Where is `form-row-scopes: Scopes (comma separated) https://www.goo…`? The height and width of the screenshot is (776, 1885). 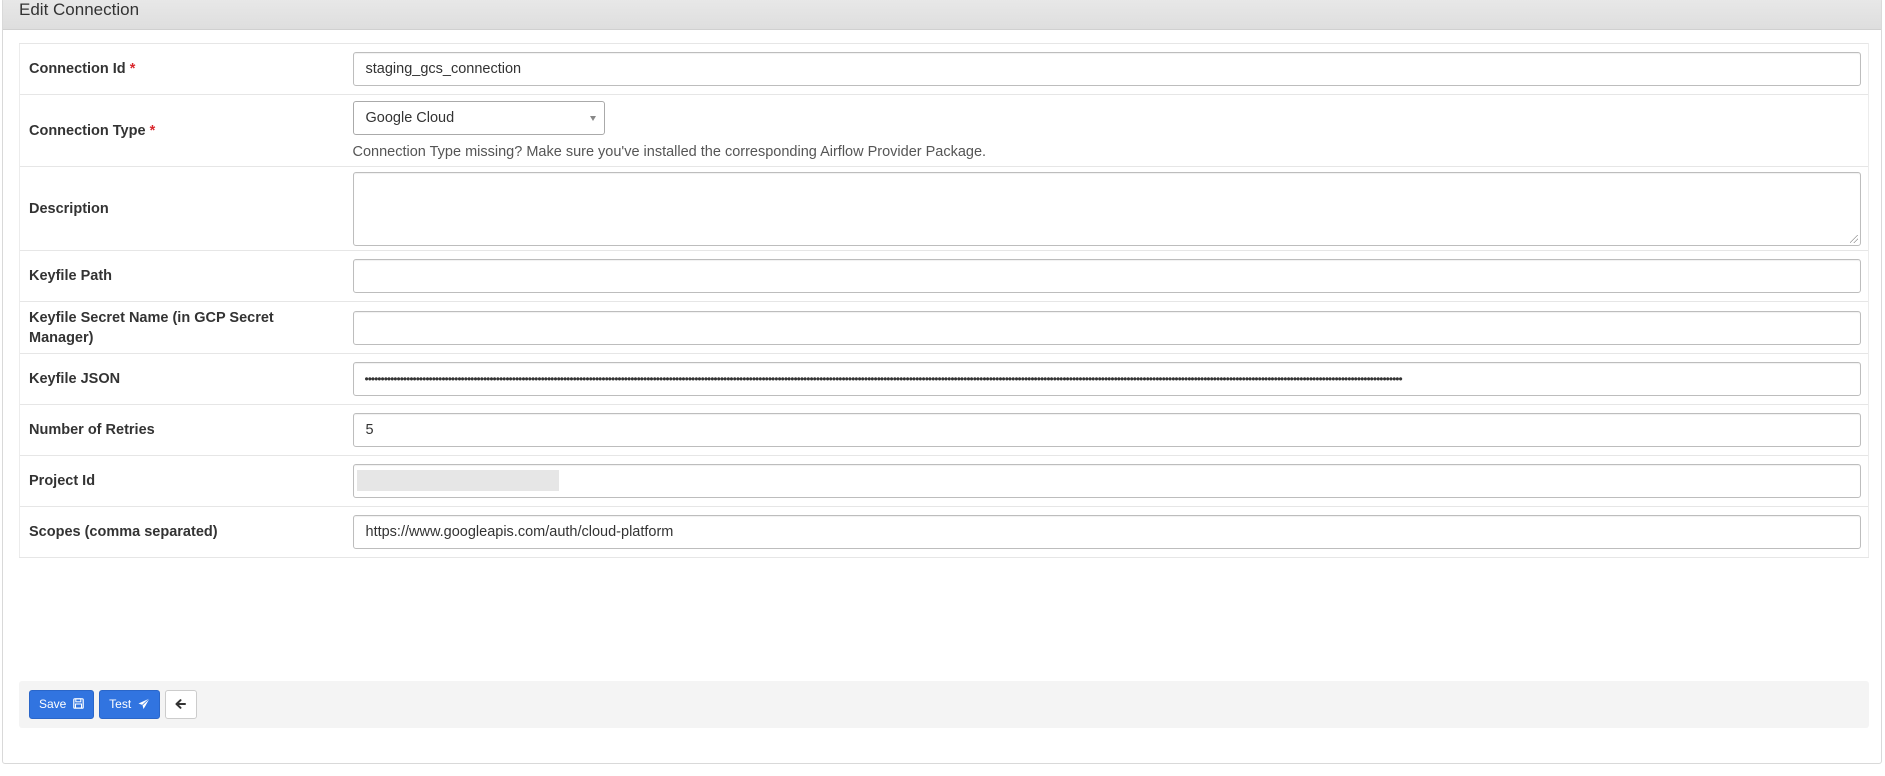 form-row-scopes: Scopes (comma separated) https://www.goo… is located at coordinates (944, 532).